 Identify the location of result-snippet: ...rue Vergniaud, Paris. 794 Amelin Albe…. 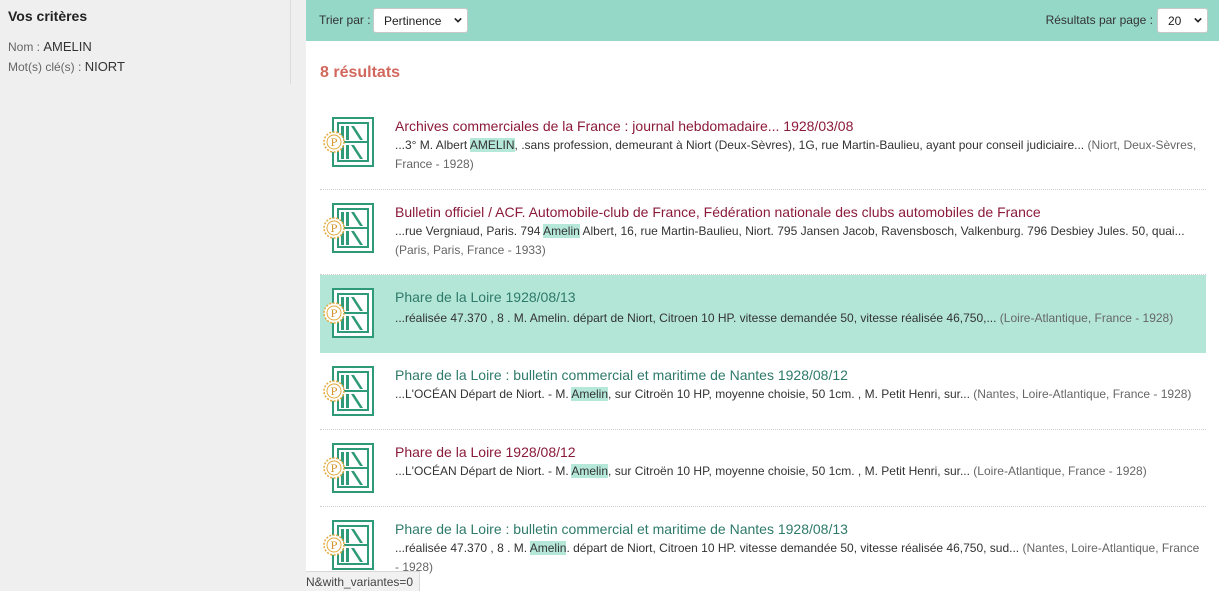
(799, 241).